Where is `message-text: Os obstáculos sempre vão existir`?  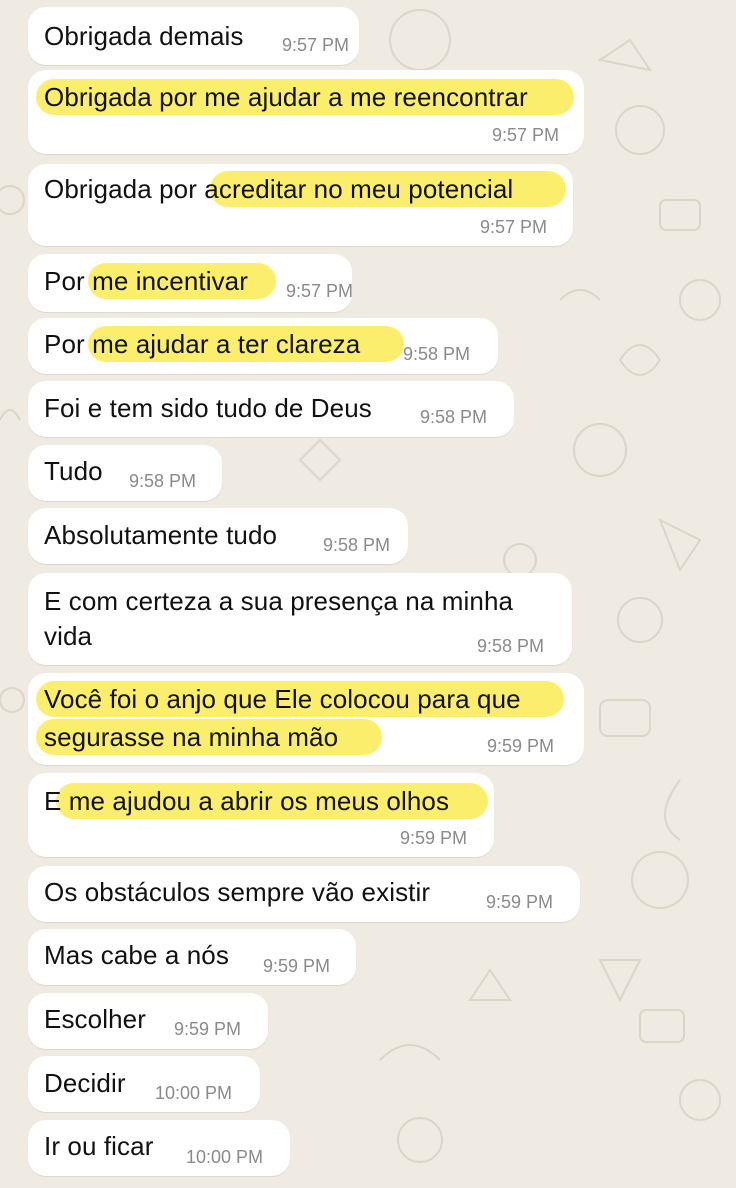 message-text: Os obstáculos sempre vão existir is located at coordinates (237, 892).